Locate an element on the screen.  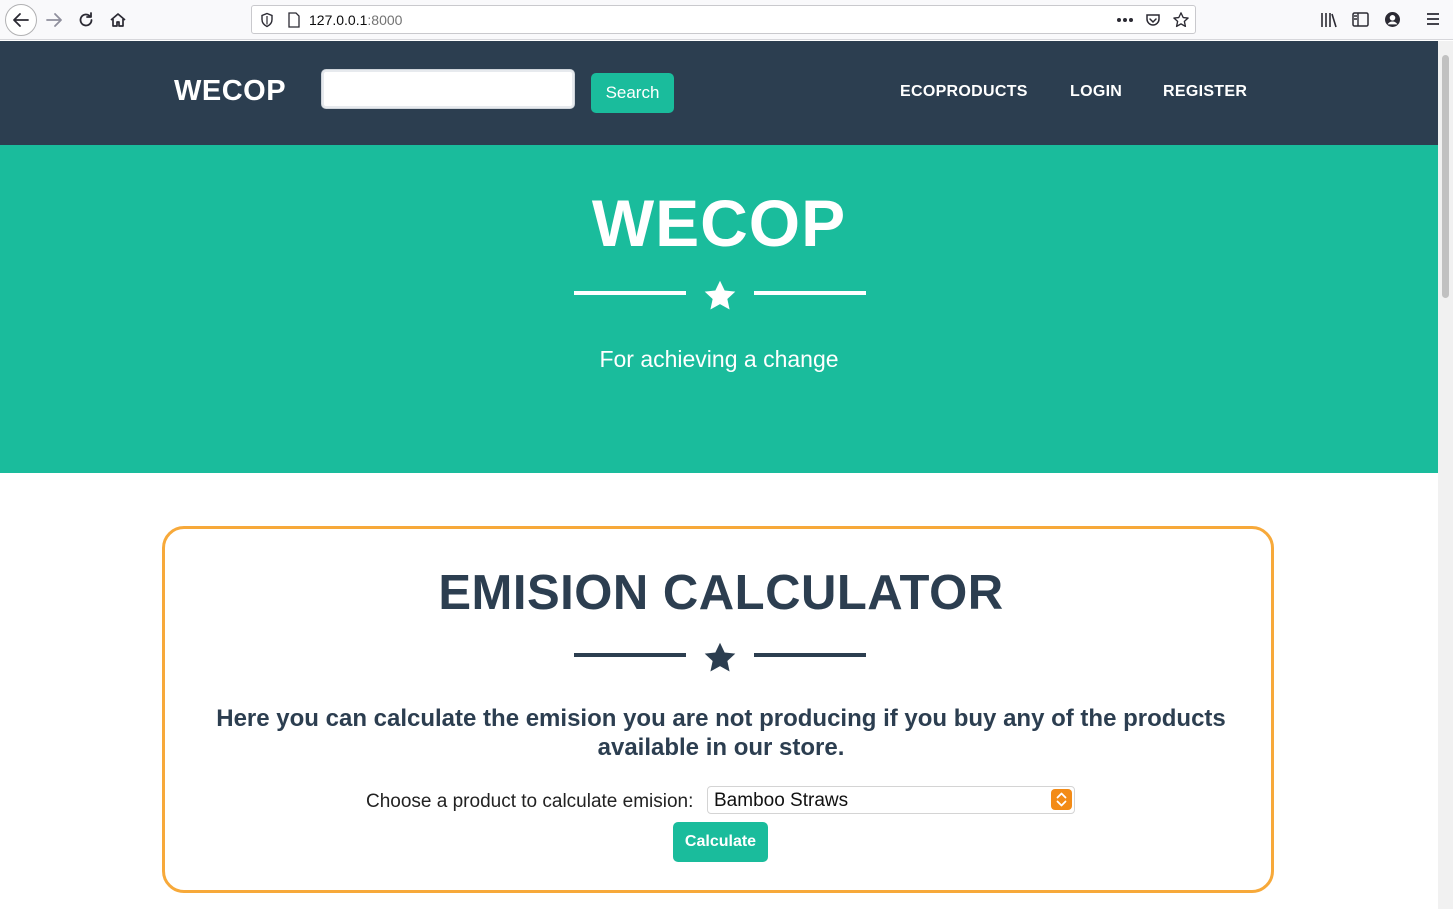
calculator-title: EMISION CALCULATOR is located at coordinates (721, 593).